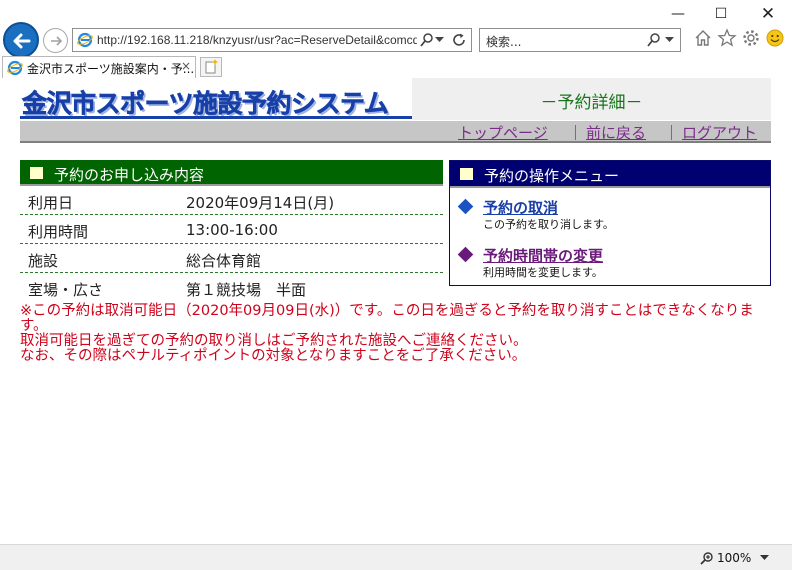 This screenshot has height=570, width=792. What do you see at coordinates (775, 38) in the screenshot?
I see `smiley-icon` at bounding box center [775, 38].